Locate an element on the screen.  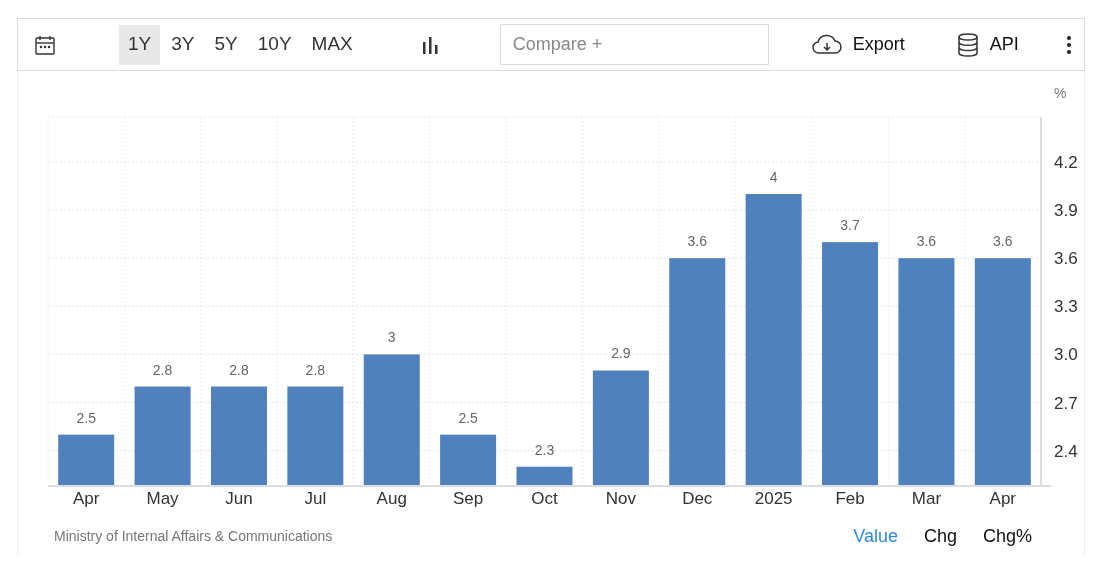
range-tab: 5Y is located at coordinates (226, 44).